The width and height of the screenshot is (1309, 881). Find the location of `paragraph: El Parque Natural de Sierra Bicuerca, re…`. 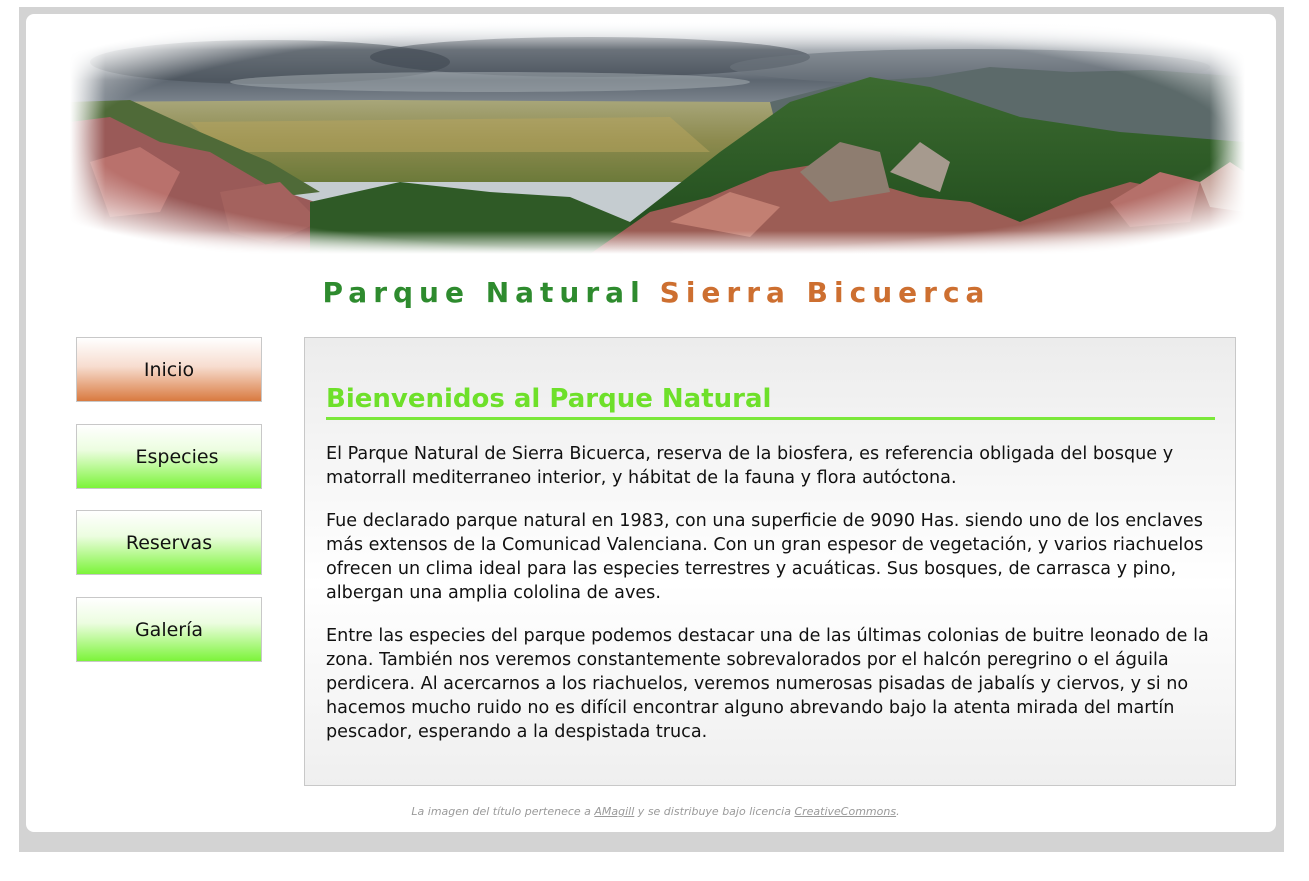

paragraph: El Parque Natural de Sierra Bicuerca, re… is located at coordinates (750, 466).